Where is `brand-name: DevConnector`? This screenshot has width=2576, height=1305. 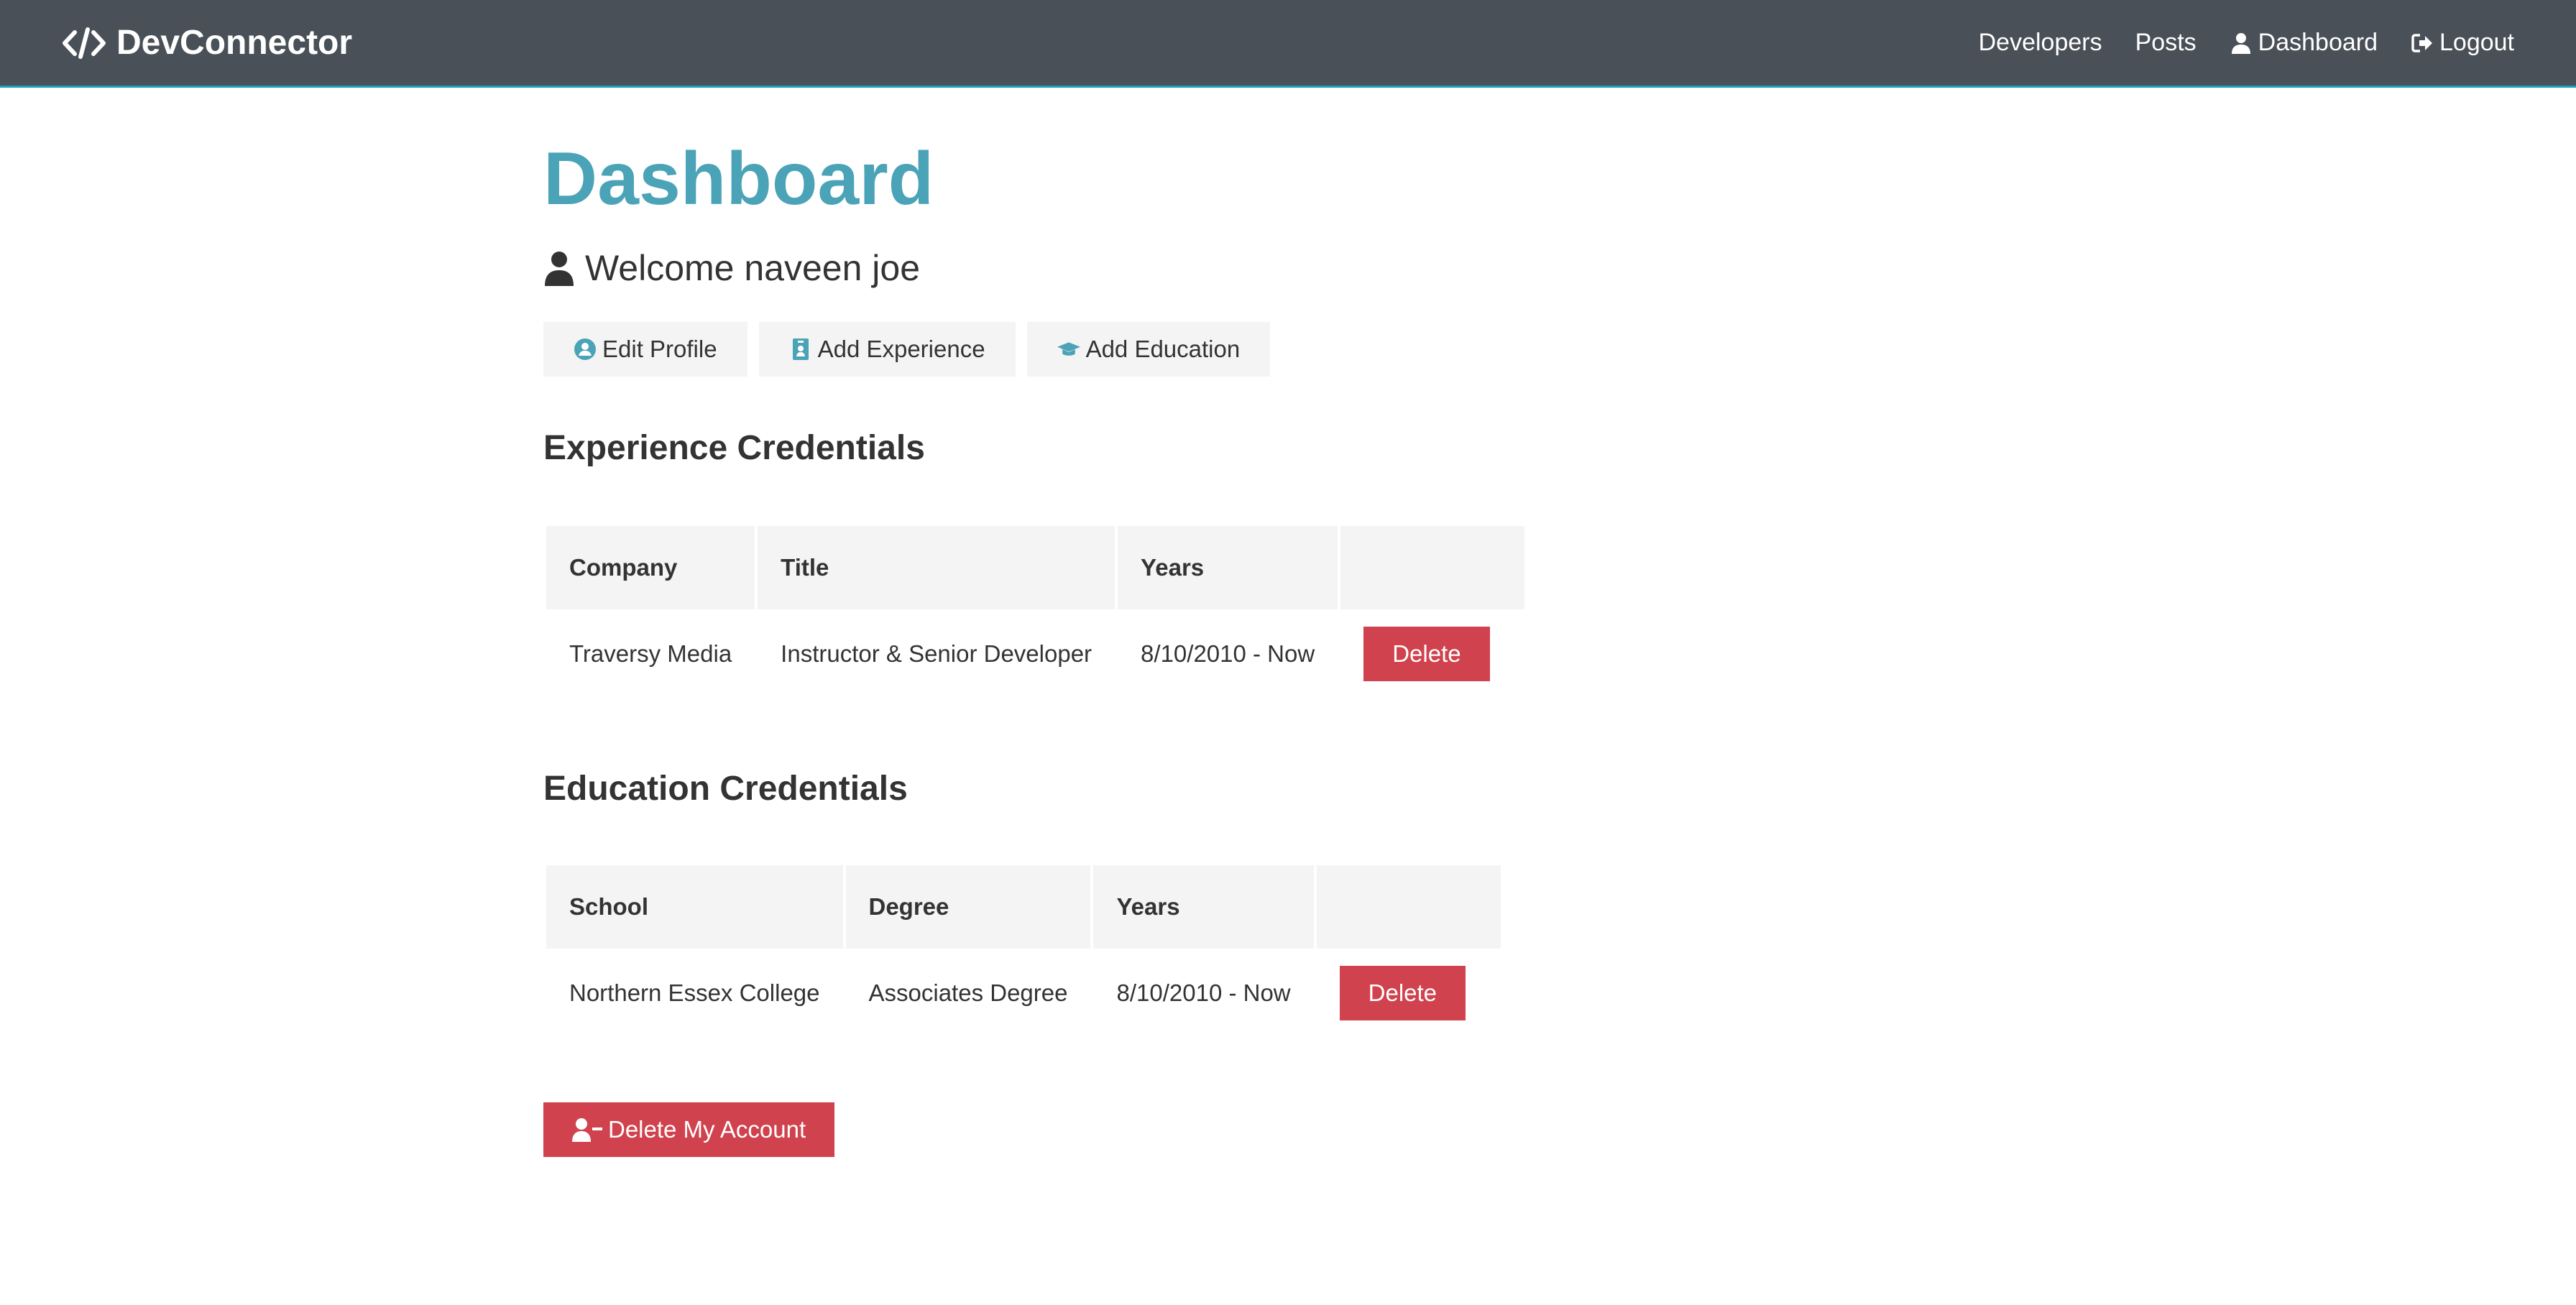
brand-name: DevConnector is located at coordinates (234, 43).